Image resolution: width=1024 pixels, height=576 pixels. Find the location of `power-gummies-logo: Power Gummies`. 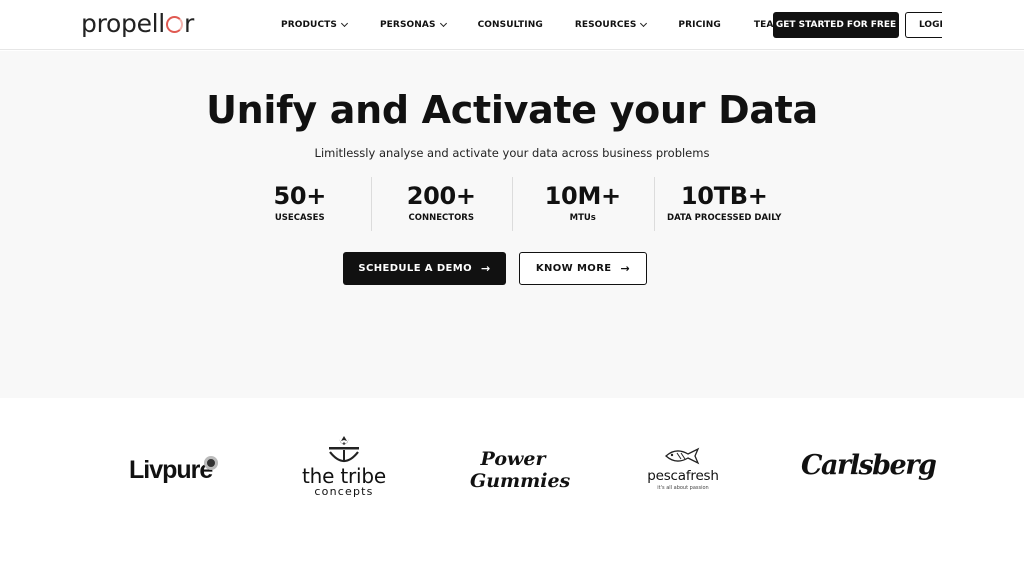

power-gummies-logo: Power Gummies is located at coordinates (520, 470).